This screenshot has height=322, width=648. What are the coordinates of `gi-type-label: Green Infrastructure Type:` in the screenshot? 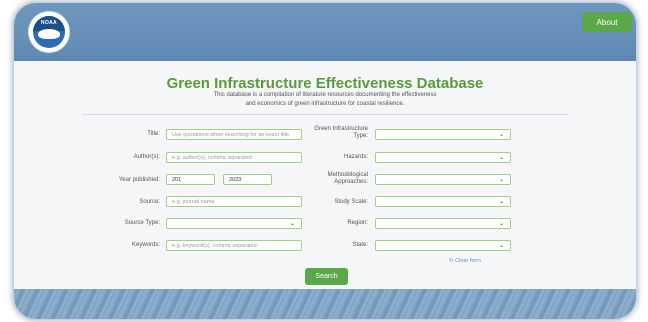 It's located at (338, 133).